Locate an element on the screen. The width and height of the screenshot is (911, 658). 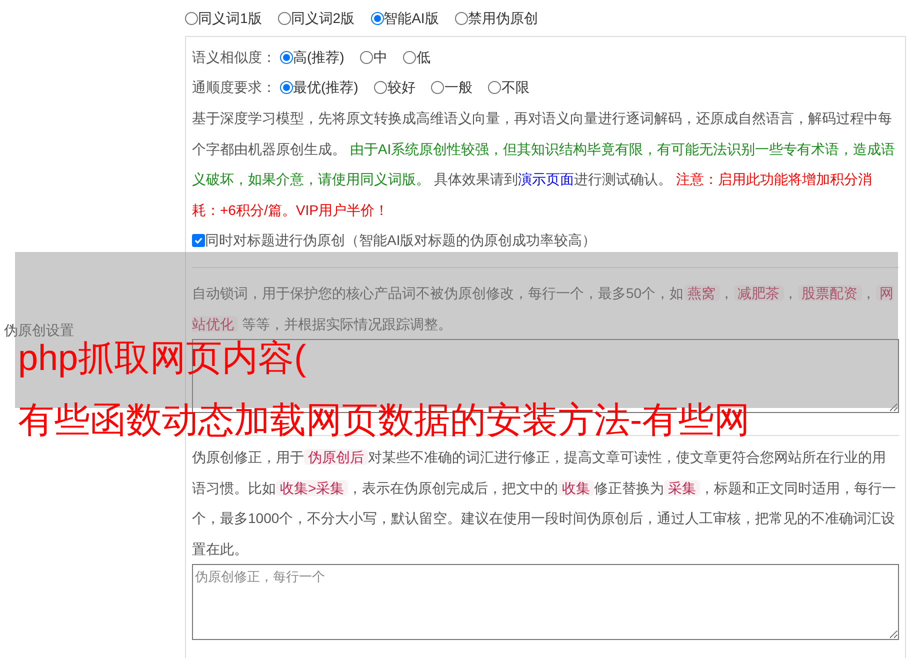
field-label: 通顺度要求： is located at coordinates (234, 87).